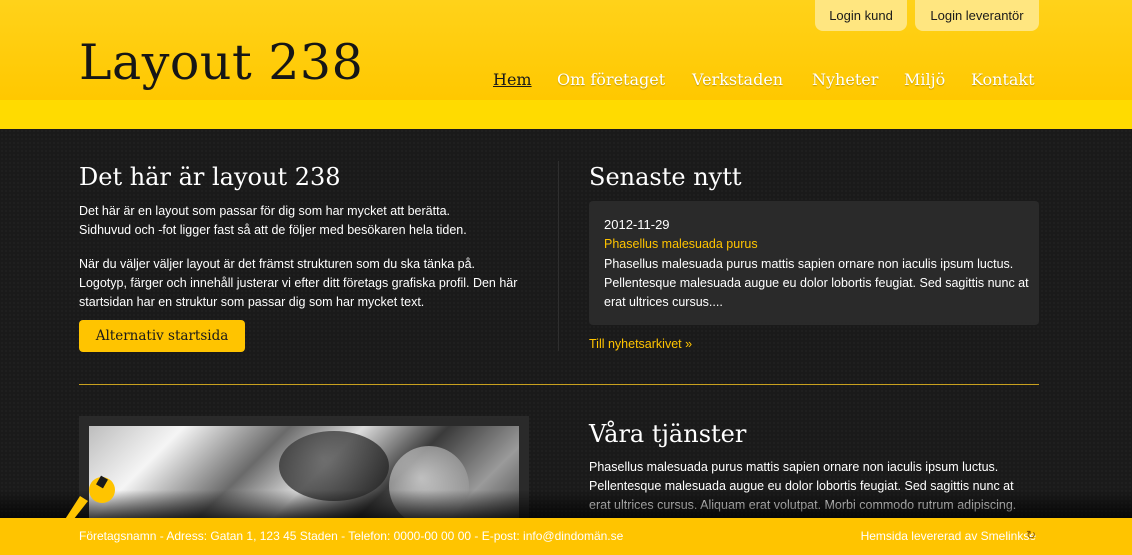 Image resolution: width=1132 pixels, height=555 pixels. What do you see at coordinates (221, 62) in the screenshot?
I see `site-logo: Layout 238` at bounding box center [221, 62].